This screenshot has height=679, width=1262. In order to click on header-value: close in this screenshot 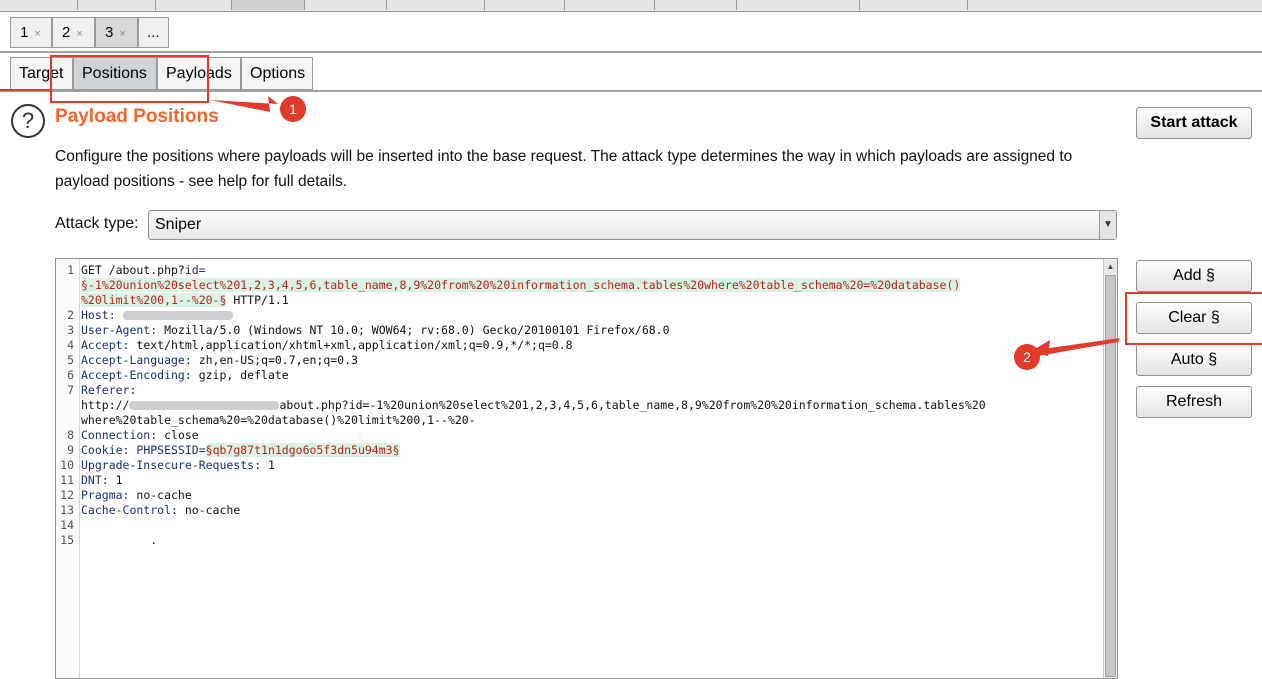, I will do `click(178, 435)`.